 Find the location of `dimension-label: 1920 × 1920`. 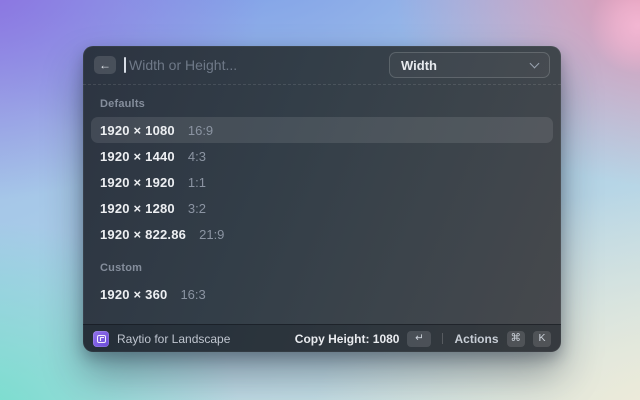

dimension-label: 1920 × 1920 is located at coordinates (137, 182).